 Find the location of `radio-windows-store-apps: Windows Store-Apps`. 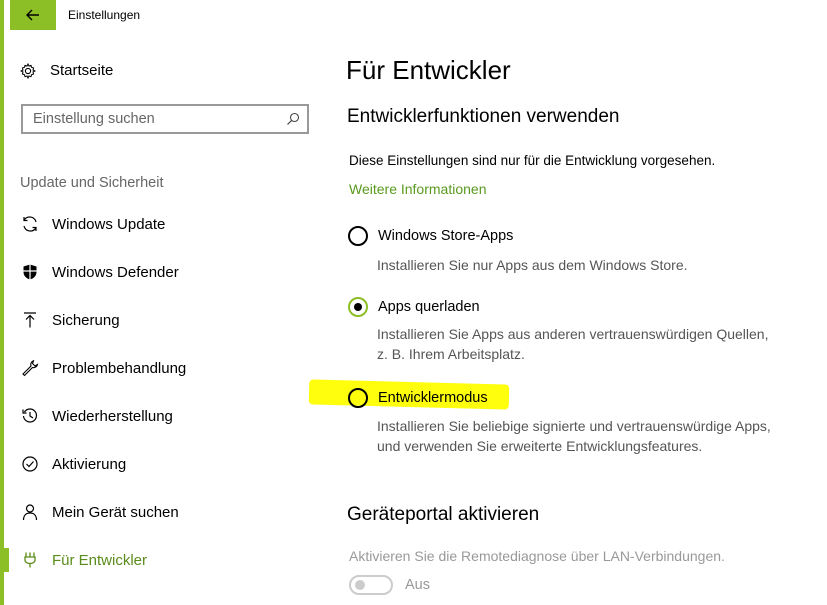

radio-windows-store-apps: Windows Store-Apps is located at coordinates (430, 236).